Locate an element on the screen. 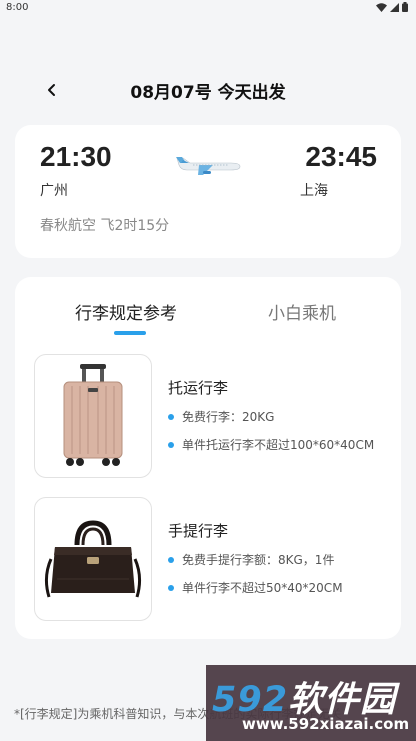  list-item: 单件行李不超过50*40*20CM is located at coordinates (255, 587).